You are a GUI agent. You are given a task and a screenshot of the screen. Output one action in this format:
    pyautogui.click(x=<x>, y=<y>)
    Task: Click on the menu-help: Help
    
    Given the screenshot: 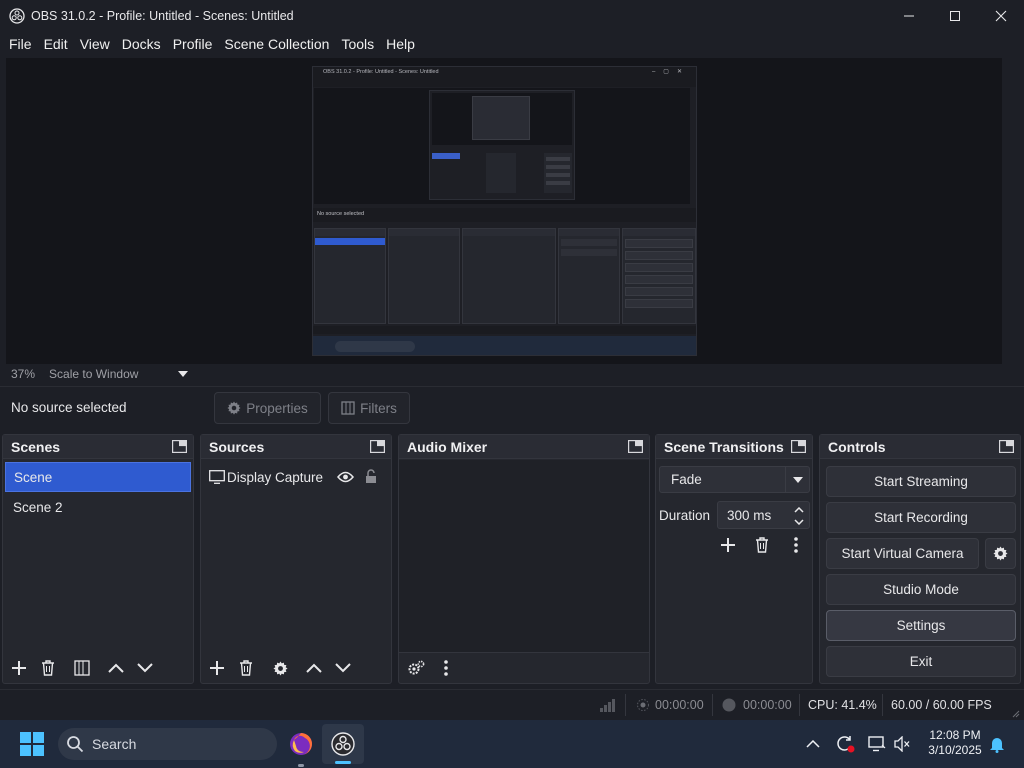 What is the action you would take?
    pyautogui.click(x=400, y=44)
    